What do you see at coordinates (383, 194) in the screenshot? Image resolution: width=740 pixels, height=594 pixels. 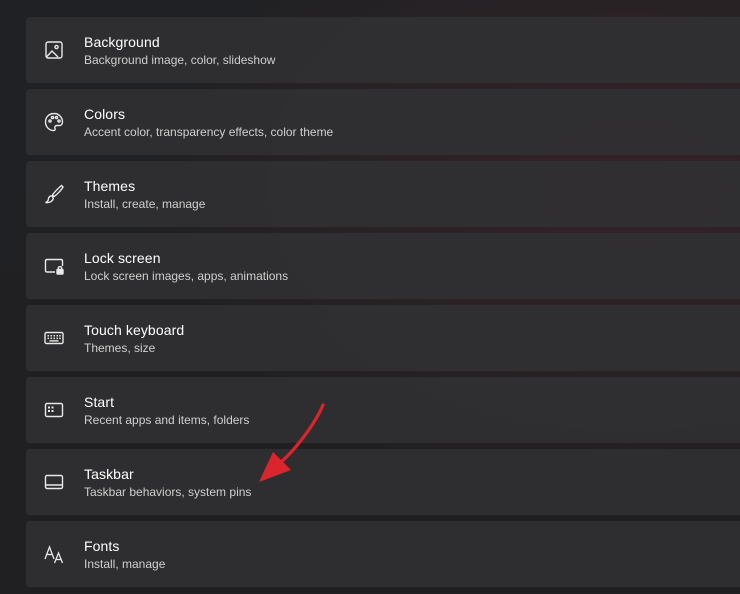 I see `setting-card-themes: Themes Install, create, manage` at bounding box center [383, 194].